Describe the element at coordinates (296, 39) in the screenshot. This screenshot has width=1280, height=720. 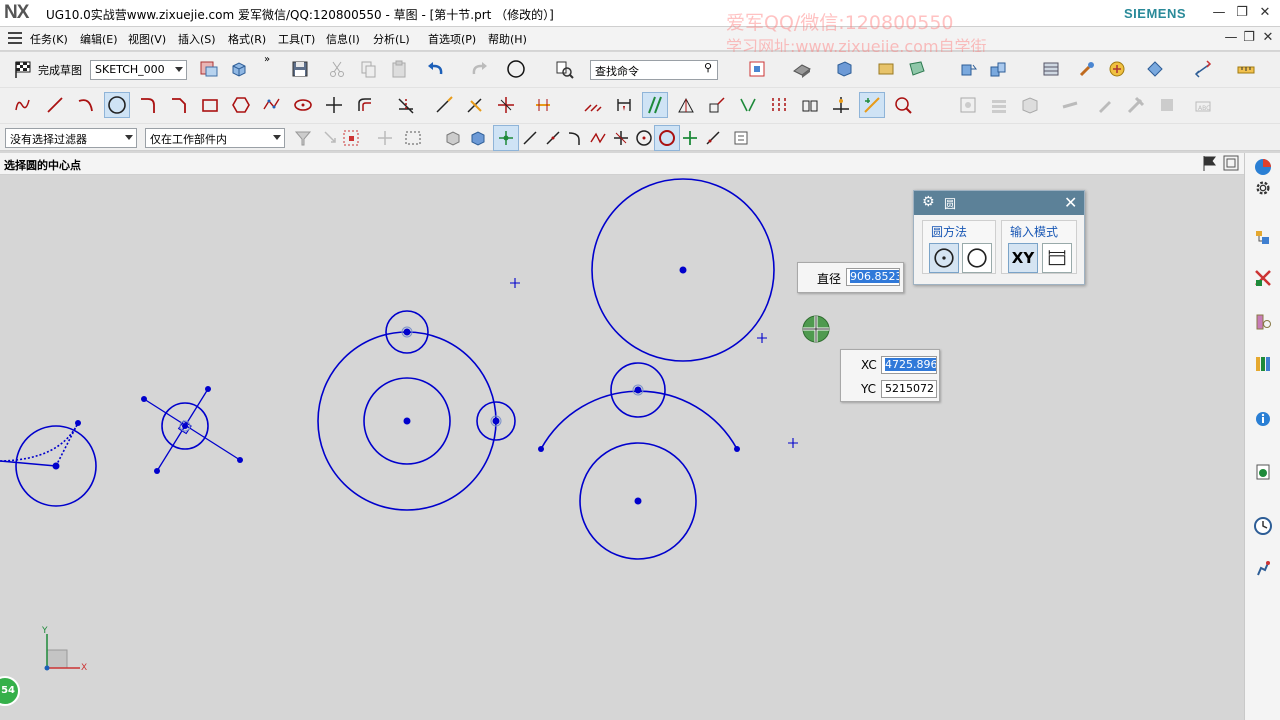
I see `menu-tools: 工具(T)` at that location.